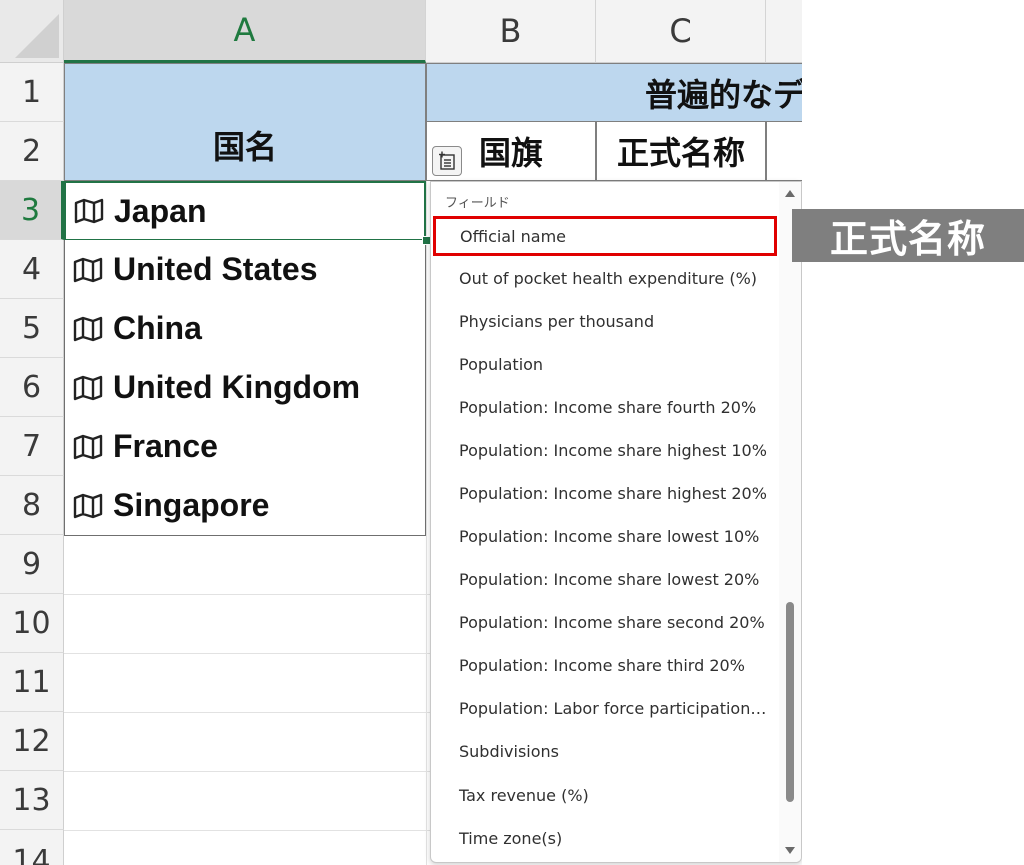 The image size is (1024, 865). Describe the element at coordinates (157, 328) in the screenshot. I see `country-label: China` at that location.